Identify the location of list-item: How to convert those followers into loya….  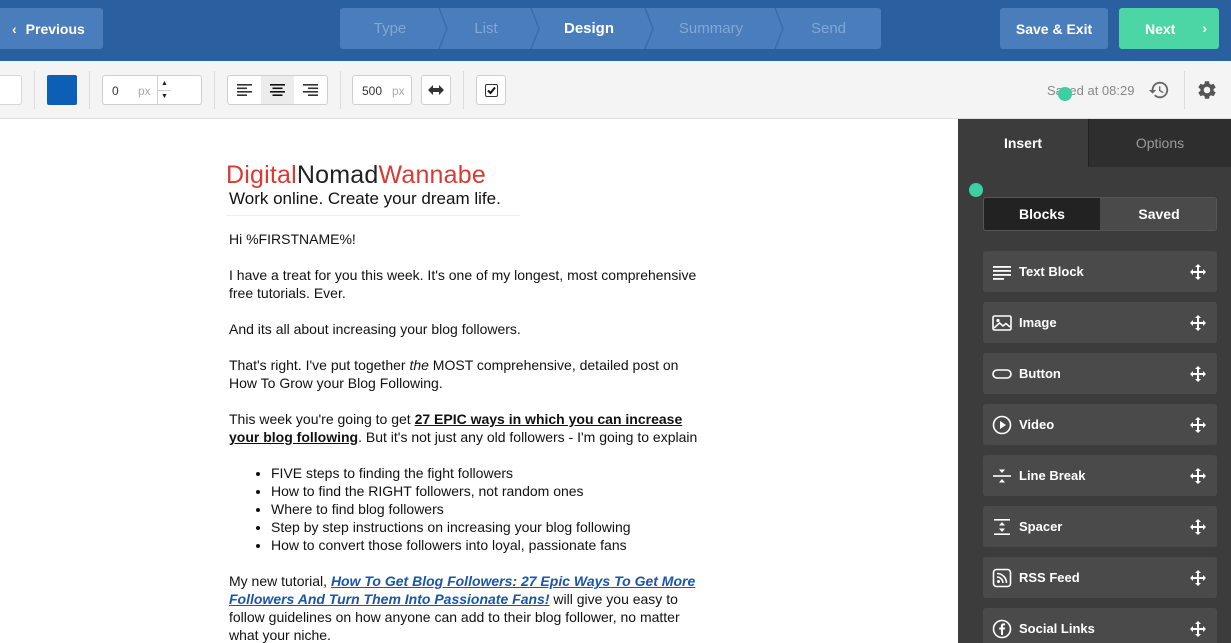
(490, 545).